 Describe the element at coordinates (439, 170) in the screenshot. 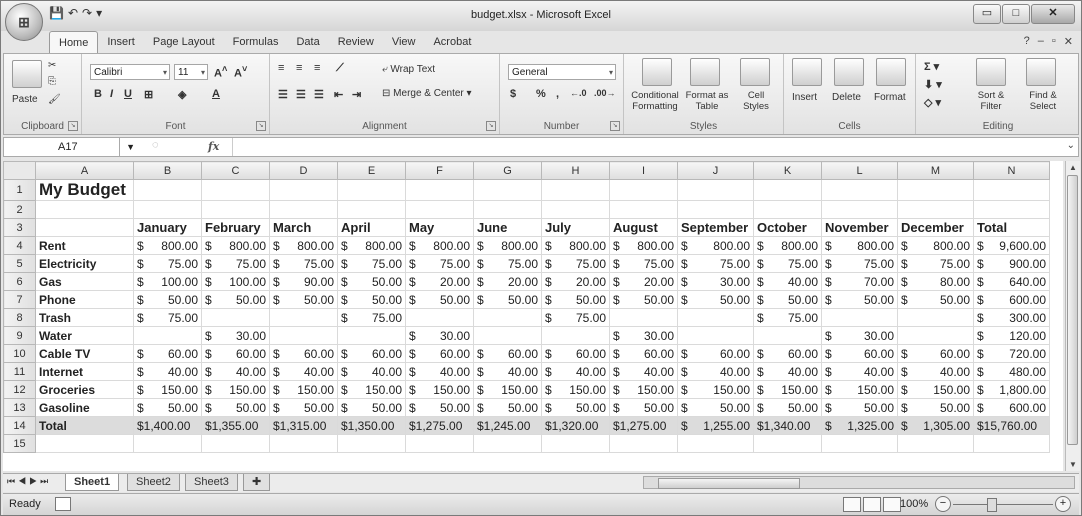

I see `column-header: F` at that location.